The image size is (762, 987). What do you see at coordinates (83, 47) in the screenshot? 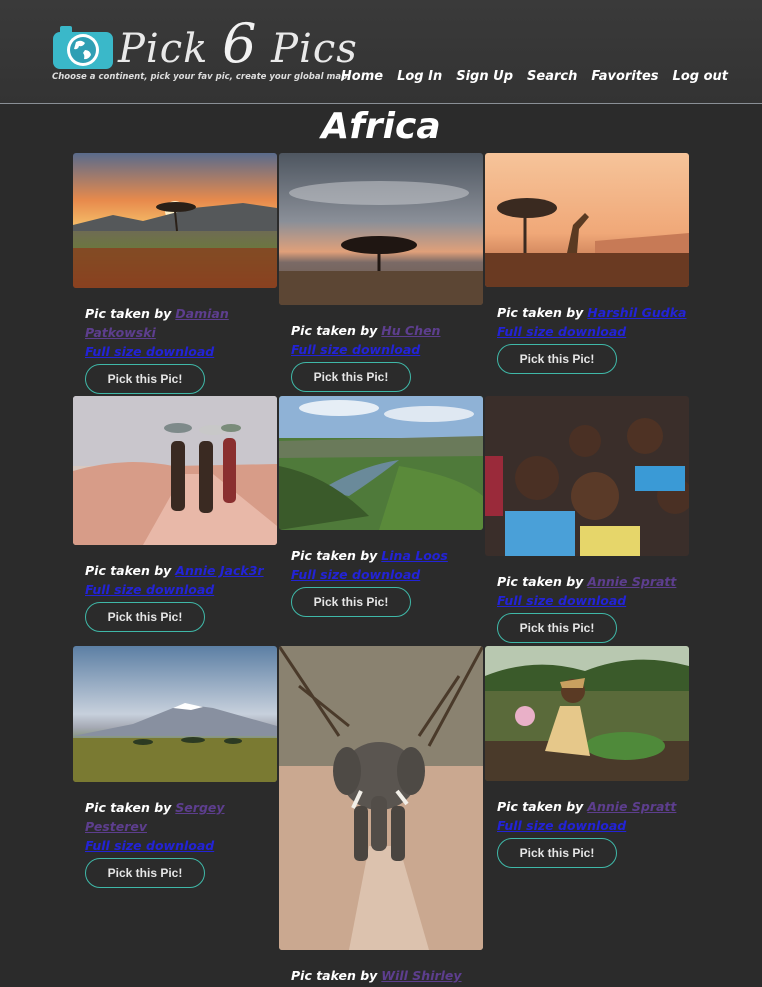
I see `camera-globe-icon` at bounding box center [83, 47].